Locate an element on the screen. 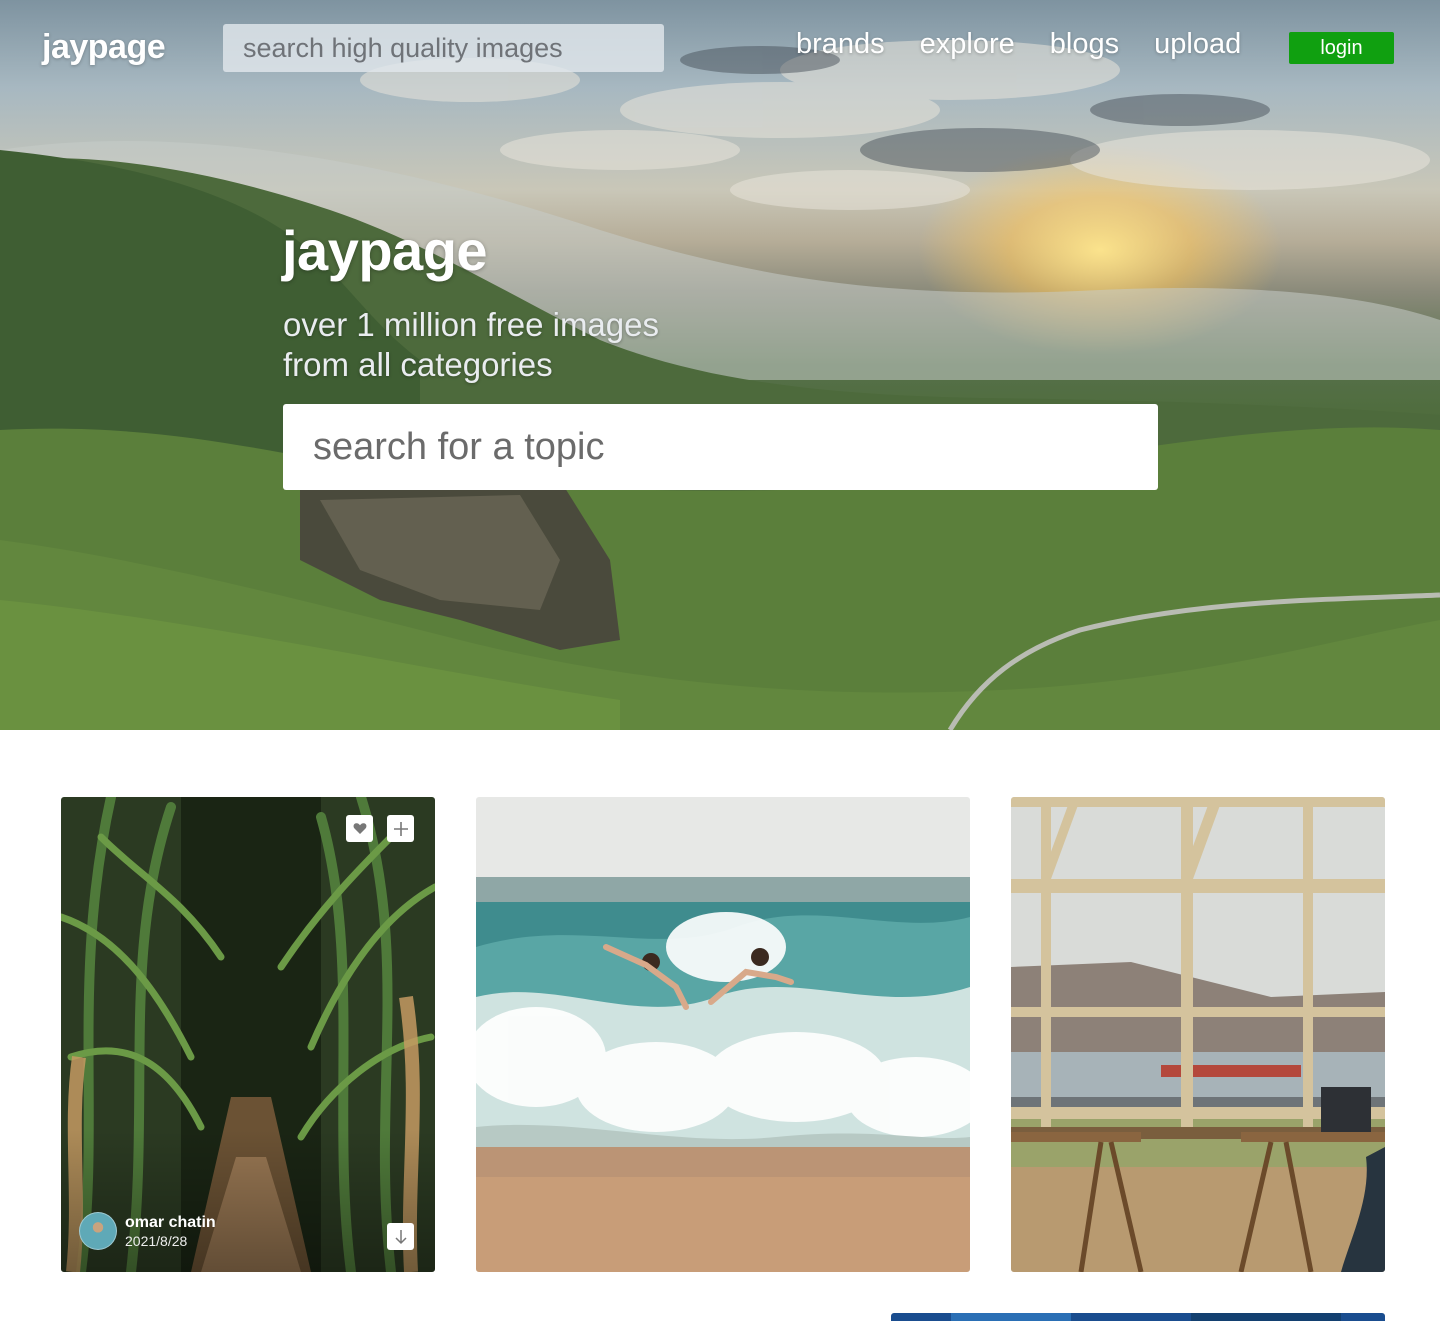 This screenshot has width=1440, height=1321. avatar is located at coordinates (98, 1231).